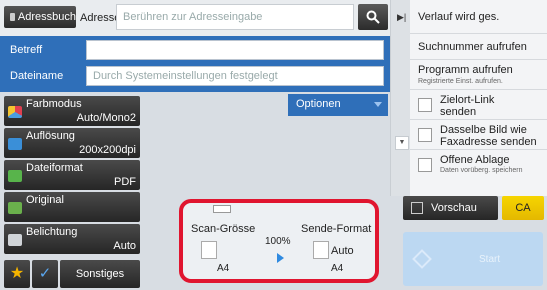 Image resolution: width=547 pixels, height=290 pixels. What do you see at coordinates (460, 81) in the screenshot?
I see `program-sub: Registrierte Einst. aufrufen.` at bounding box center [460, 81].